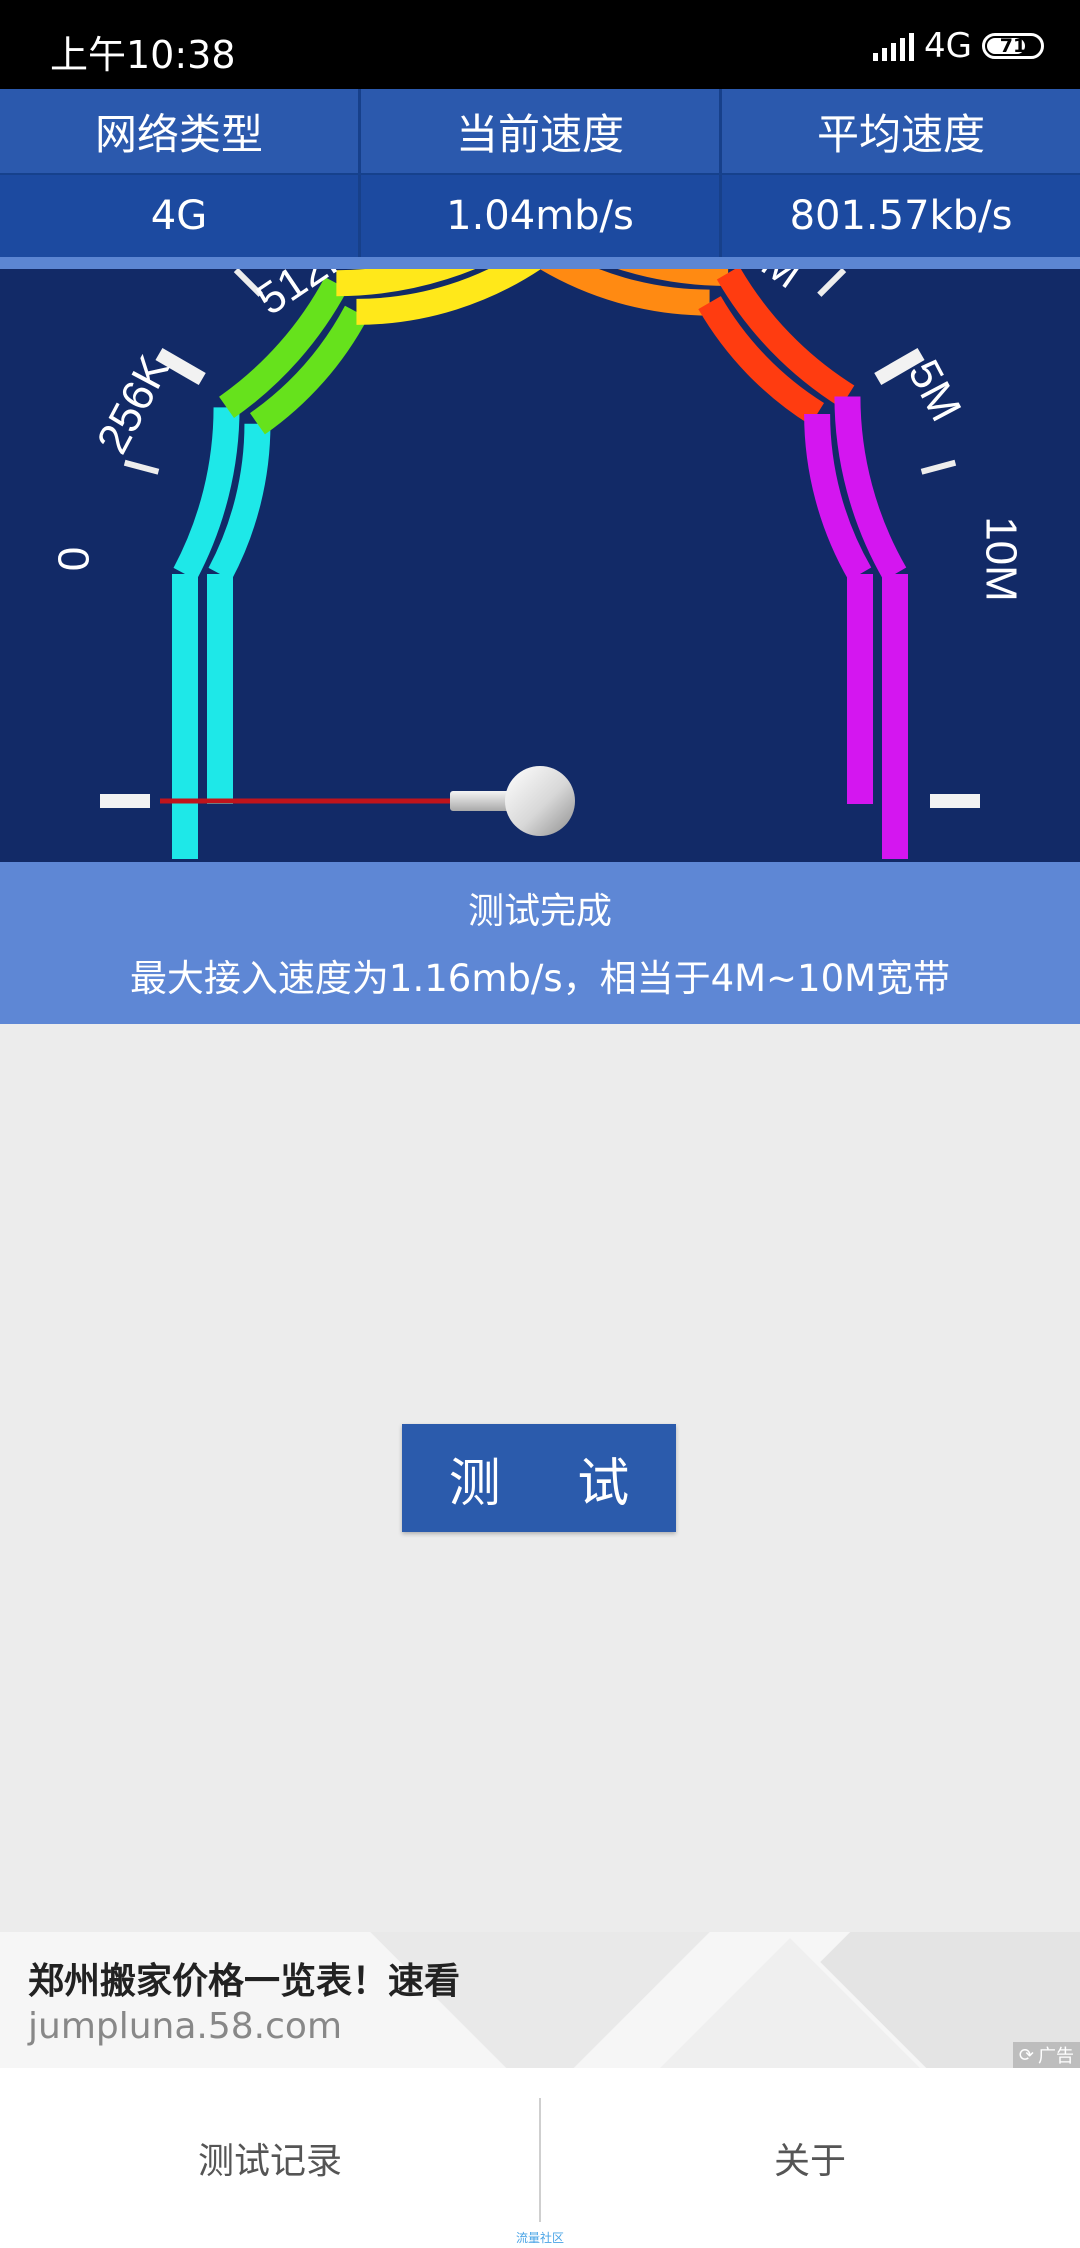  Describe the element at coordinates (180, 131) in the screenshot. I see `stats-header-network-type: 网络类型` at that location.